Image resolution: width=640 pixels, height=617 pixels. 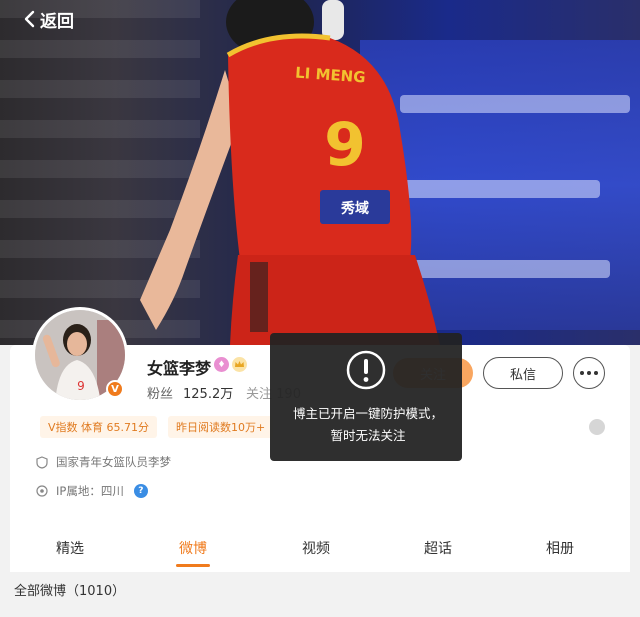 What do you see at coordinates (113, 462) in the screenshot?
I see `bio-text: 国家青年女篮队员李梦` at bounding box center [113, 462].